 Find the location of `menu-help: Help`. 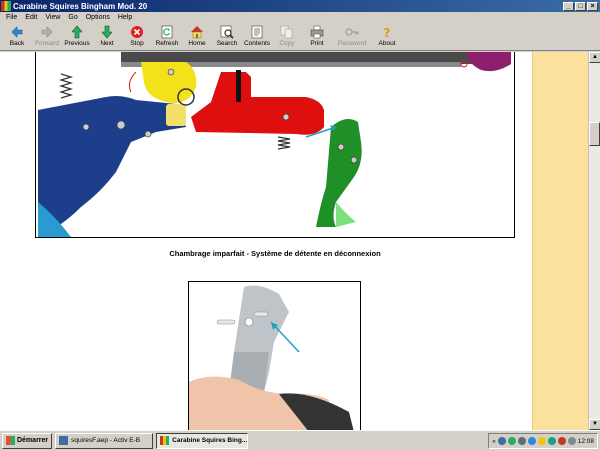

menu-help: Help is located at coordinates (125, 17).